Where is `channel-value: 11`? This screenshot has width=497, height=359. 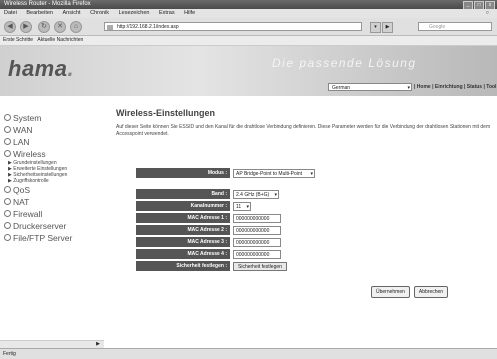
channel-value: 11 is located at coordinates (239, 206).